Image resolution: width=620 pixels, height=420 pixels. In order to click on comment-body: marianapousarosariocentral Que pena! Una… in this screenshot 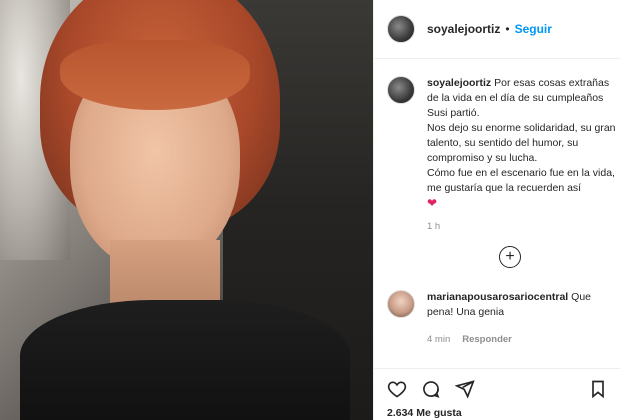, I will do `click(523, 318)`.